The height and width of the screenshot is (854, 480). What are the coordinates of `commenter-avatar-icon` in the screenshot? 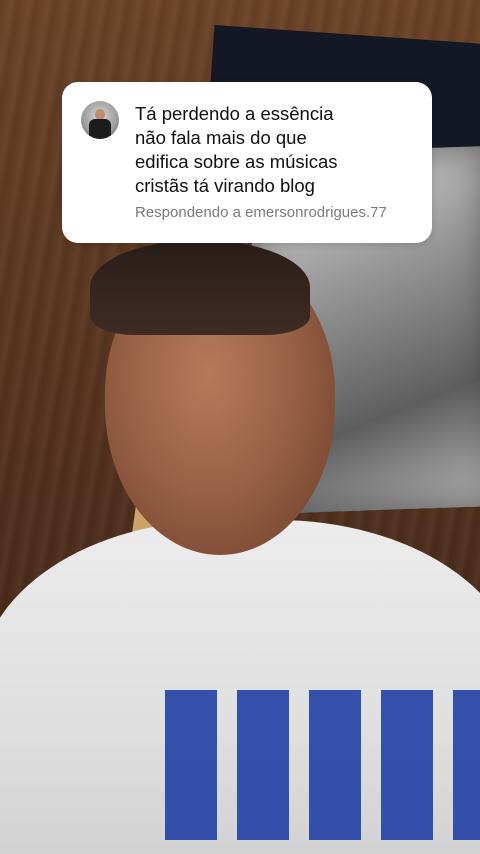 It's located at (100, 120).